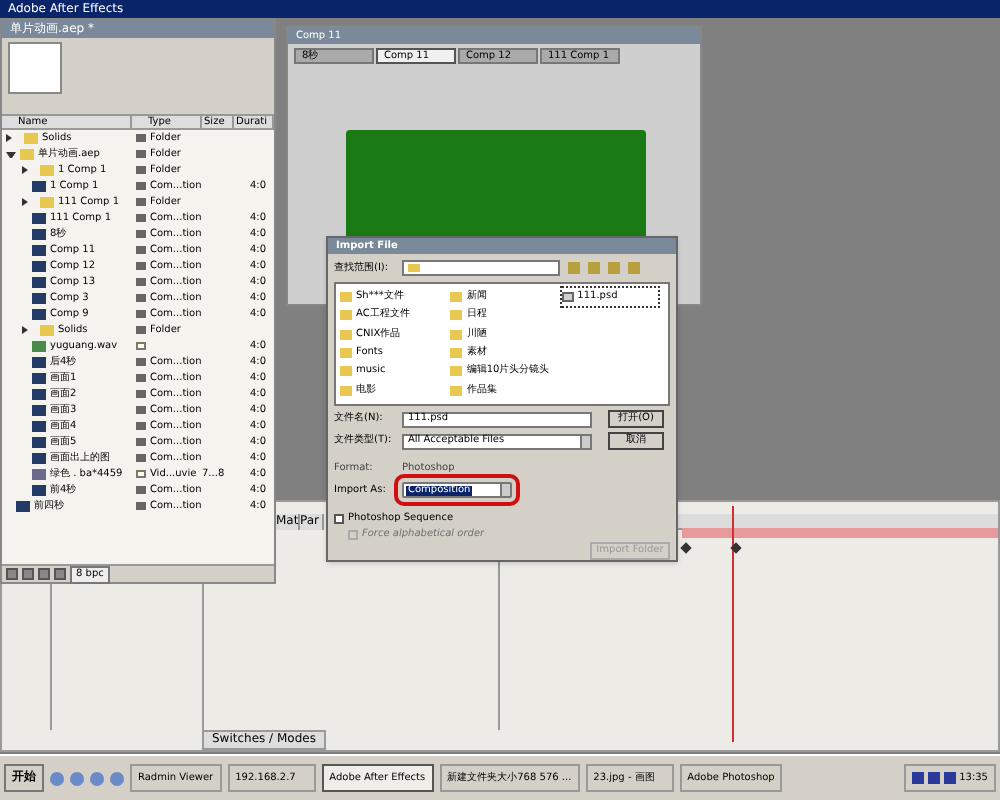 The height and width of the screenshot is (800, 1000). I want to click on look-in-dropdown, so click(481, 268).